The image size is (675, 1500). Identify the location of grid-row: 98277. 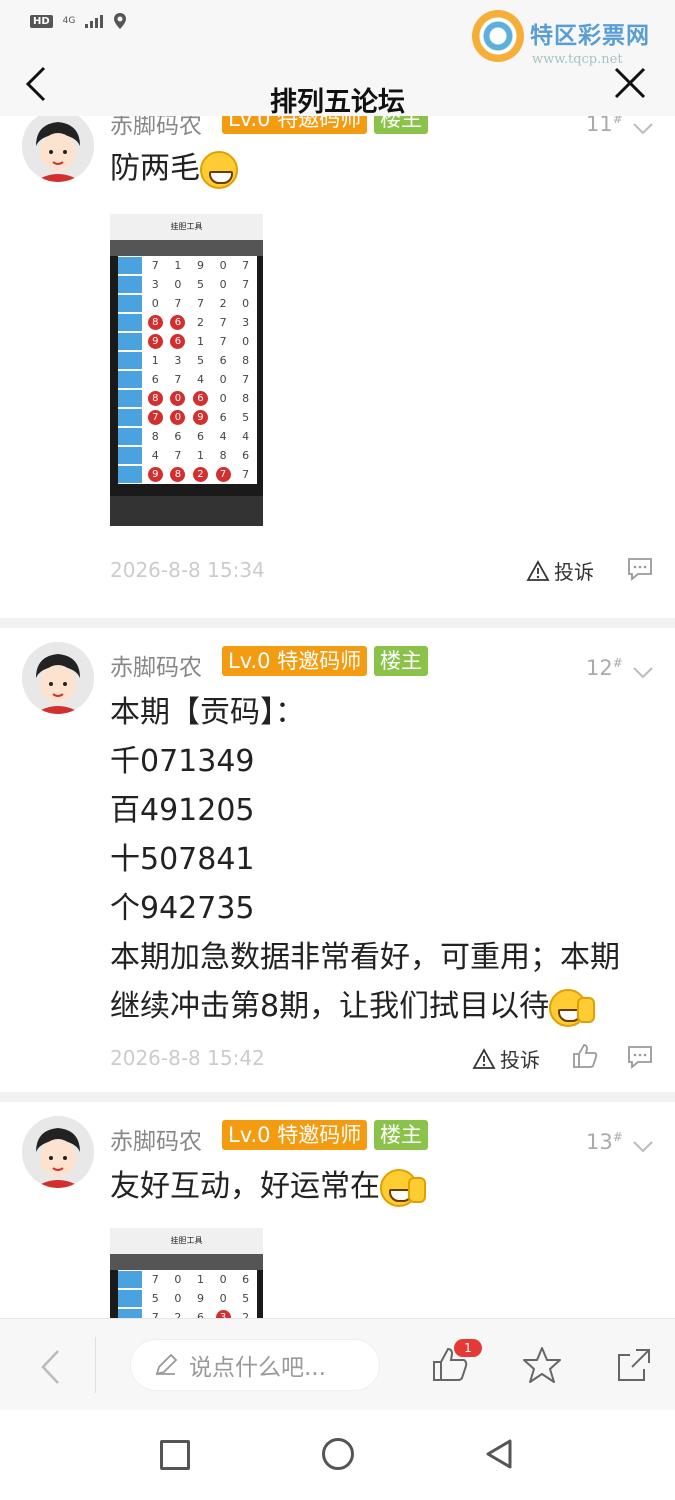
(187, 474).